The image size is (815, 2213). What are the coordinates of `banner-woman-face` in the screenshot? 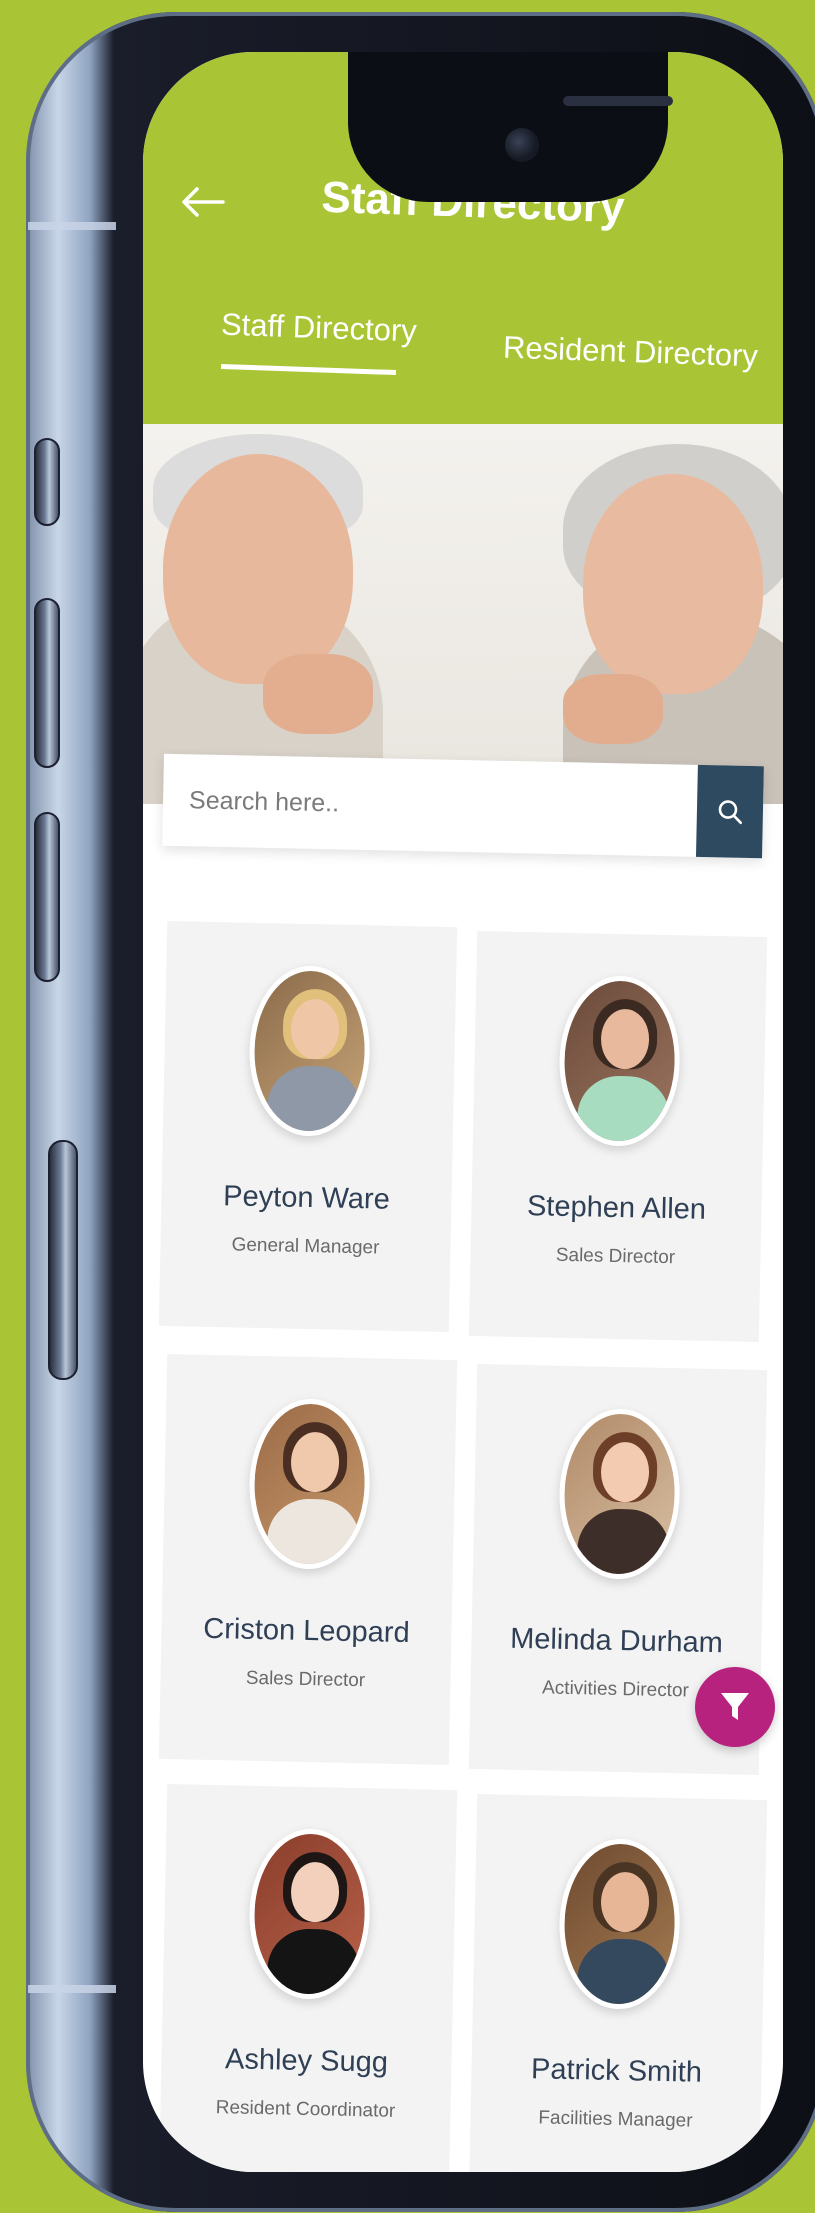 It's located at (673, 584).